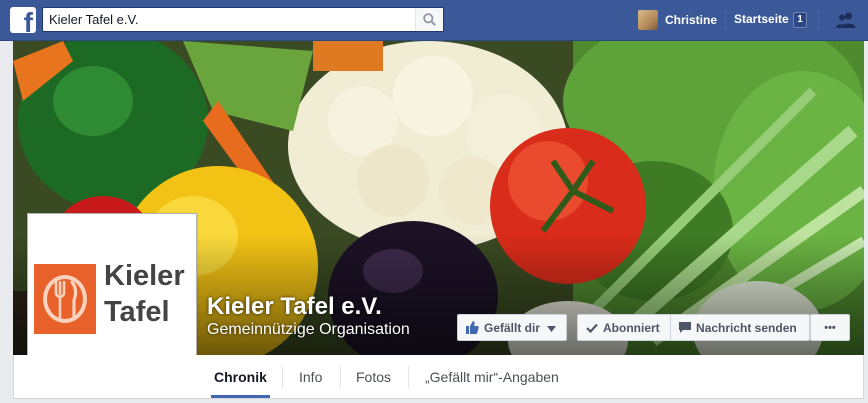  I want to click on top-navigation-bar: f Christine Startseite 1, so click(434, 20).